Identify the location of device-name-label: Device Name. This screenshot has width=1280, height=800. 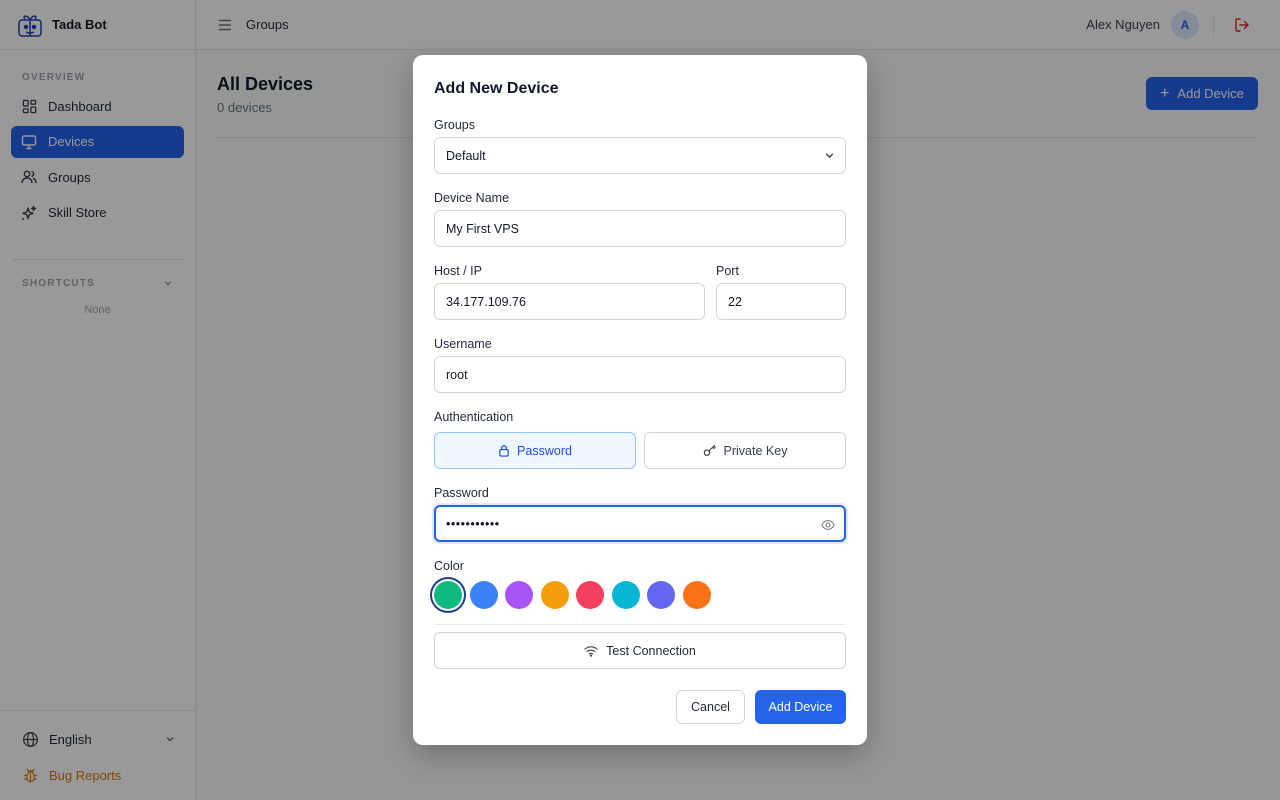
(472, 198).